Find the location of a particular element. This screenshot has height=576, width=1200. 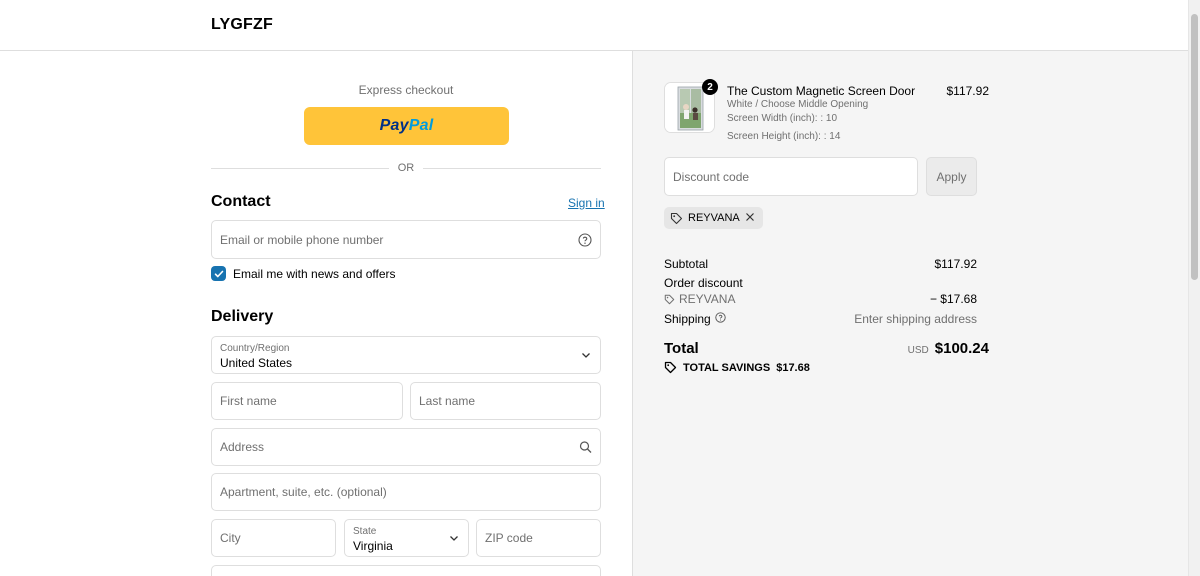

last-name-field: Last name is located at coordinates (505, 401).